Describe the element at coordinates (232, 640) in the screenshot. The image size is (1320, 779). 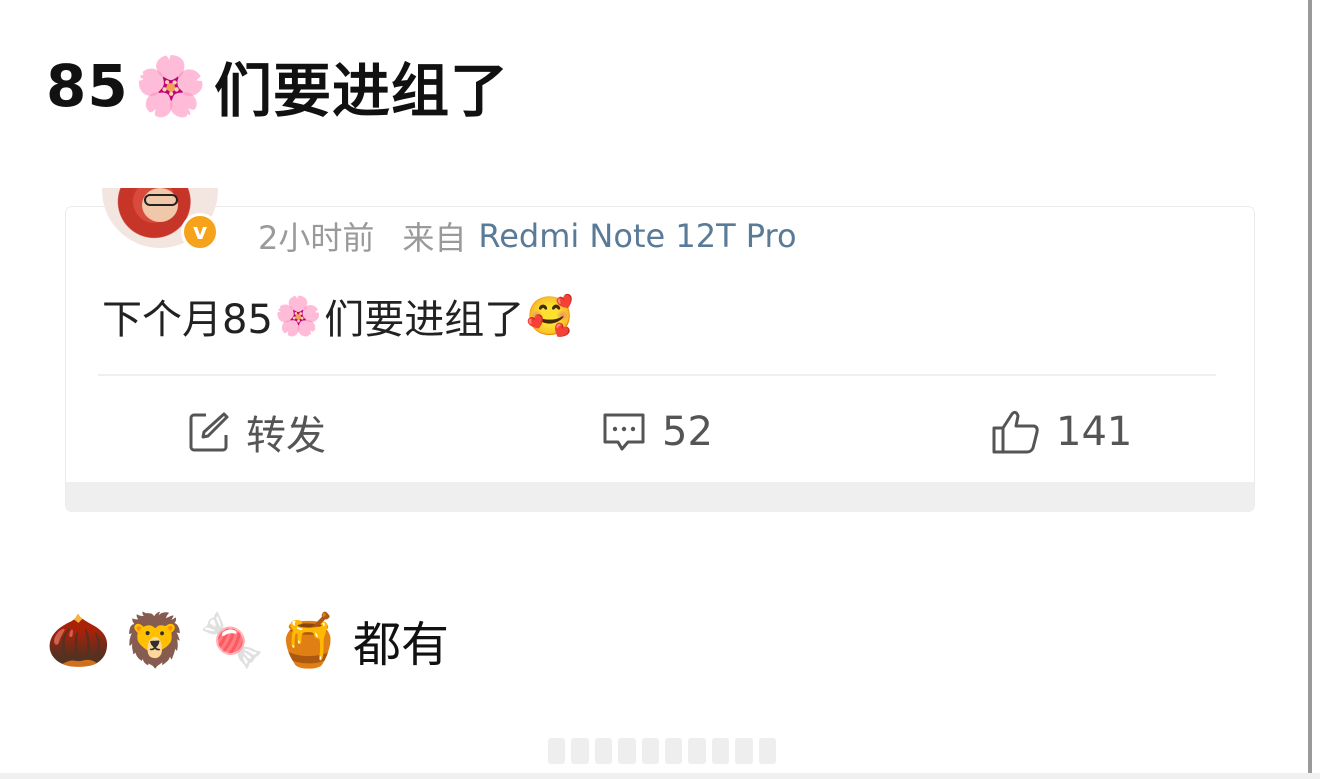
I see `candy-emoji: 🍬` at that location.